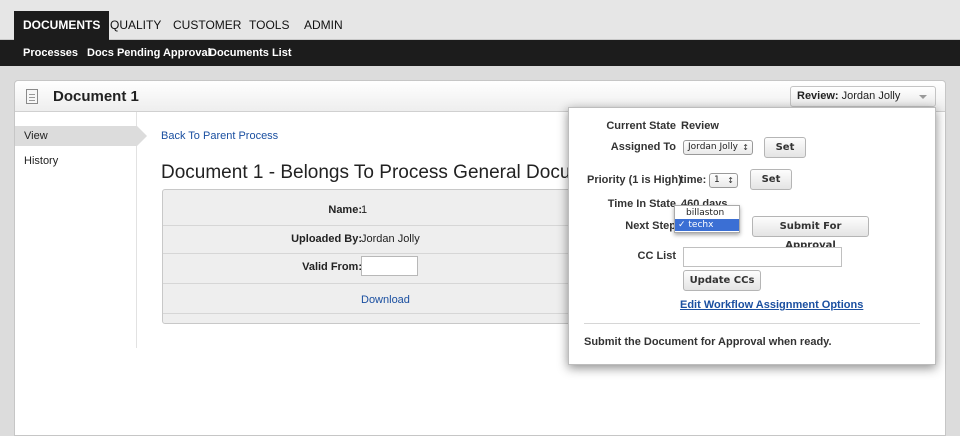  Describe the element at coordinates (480, 20) in the screenshot. I see `top-navigation: DOCUMENTS QUALITY CUSTOMER TOOLS ADMIN` at that location.